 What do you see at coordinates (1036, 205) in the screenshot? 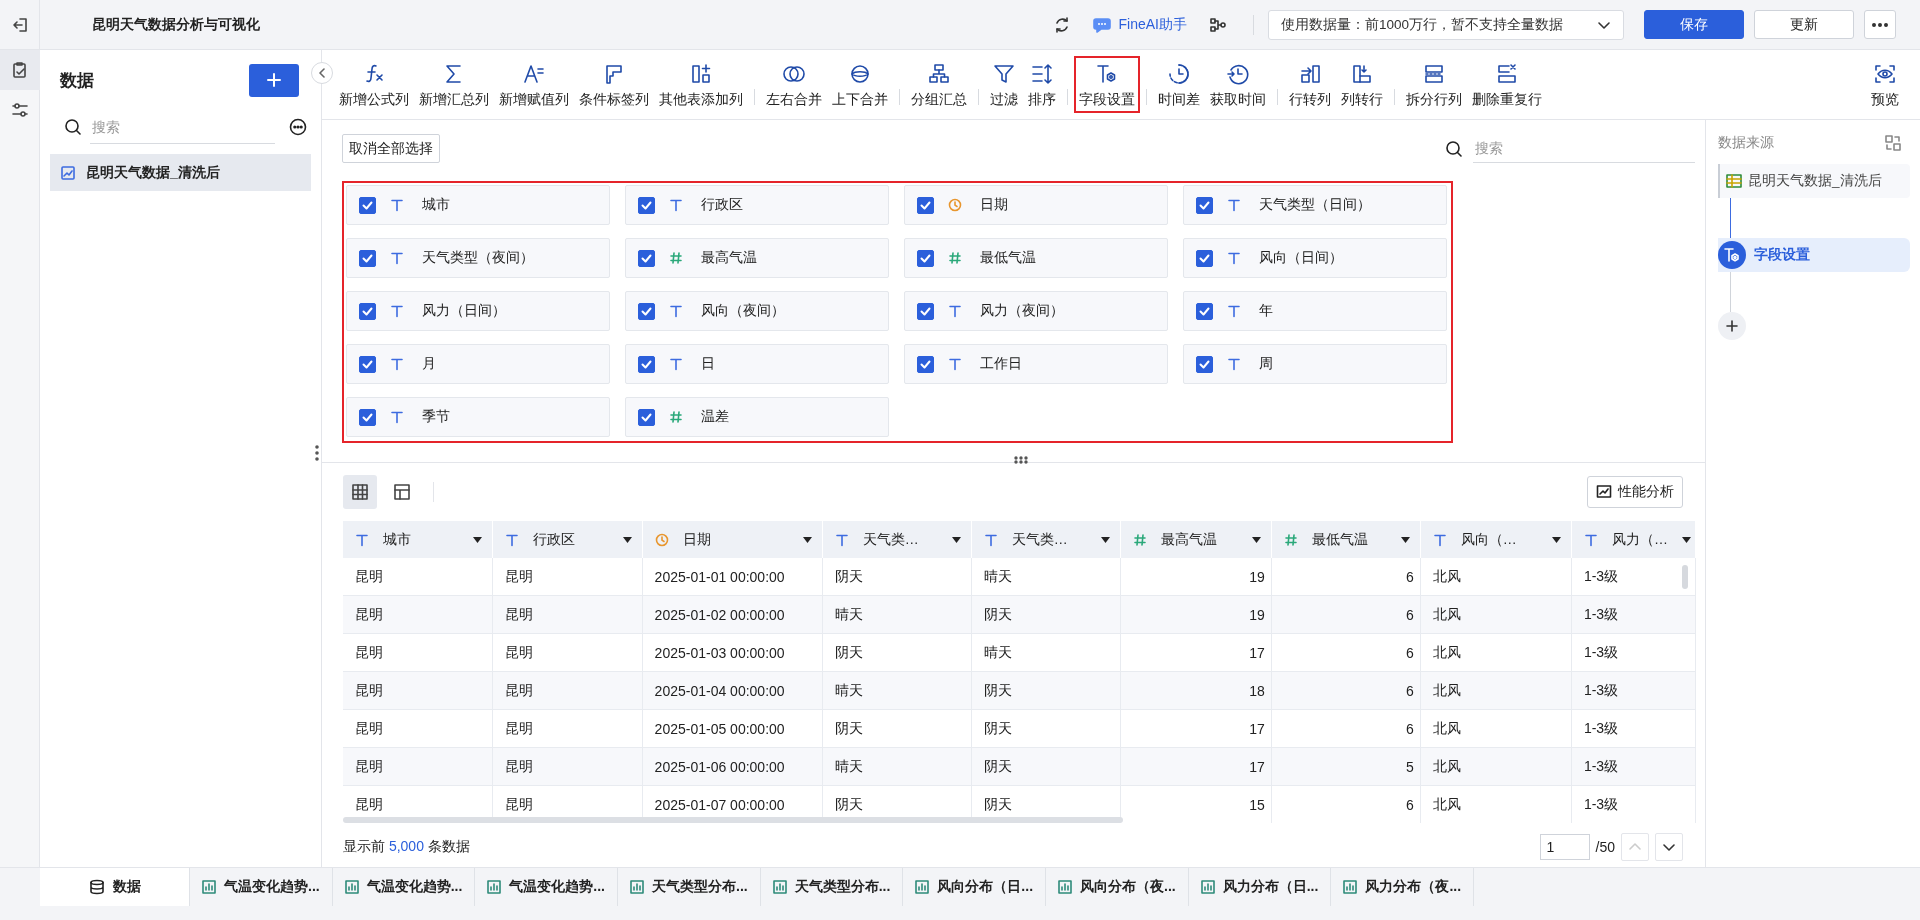
I see `field-card: 日期` at bounding box center [1036, 205].